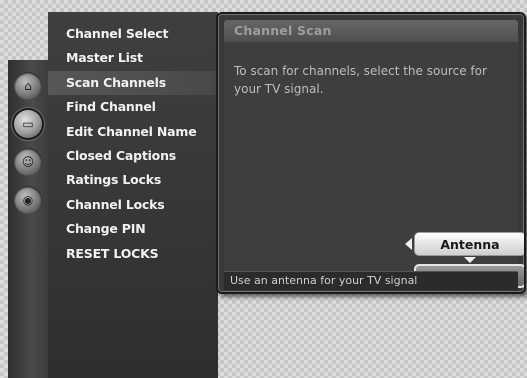 The height and width of the screenshot is (378, 527). I want to click on down-arrow-icon, so click(470, 260).